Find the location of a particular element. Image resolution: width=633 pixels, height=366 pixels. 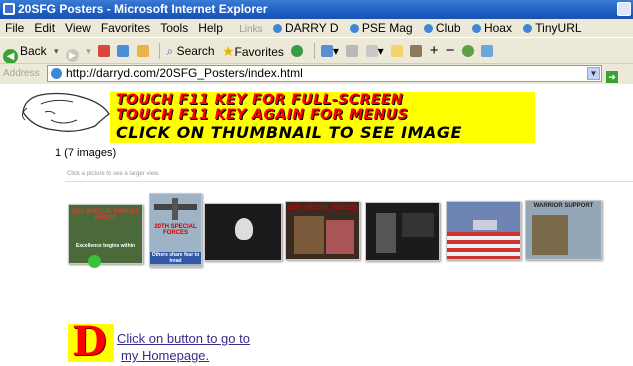

link-hoax: Hoax is located at coordinates (492, 28).